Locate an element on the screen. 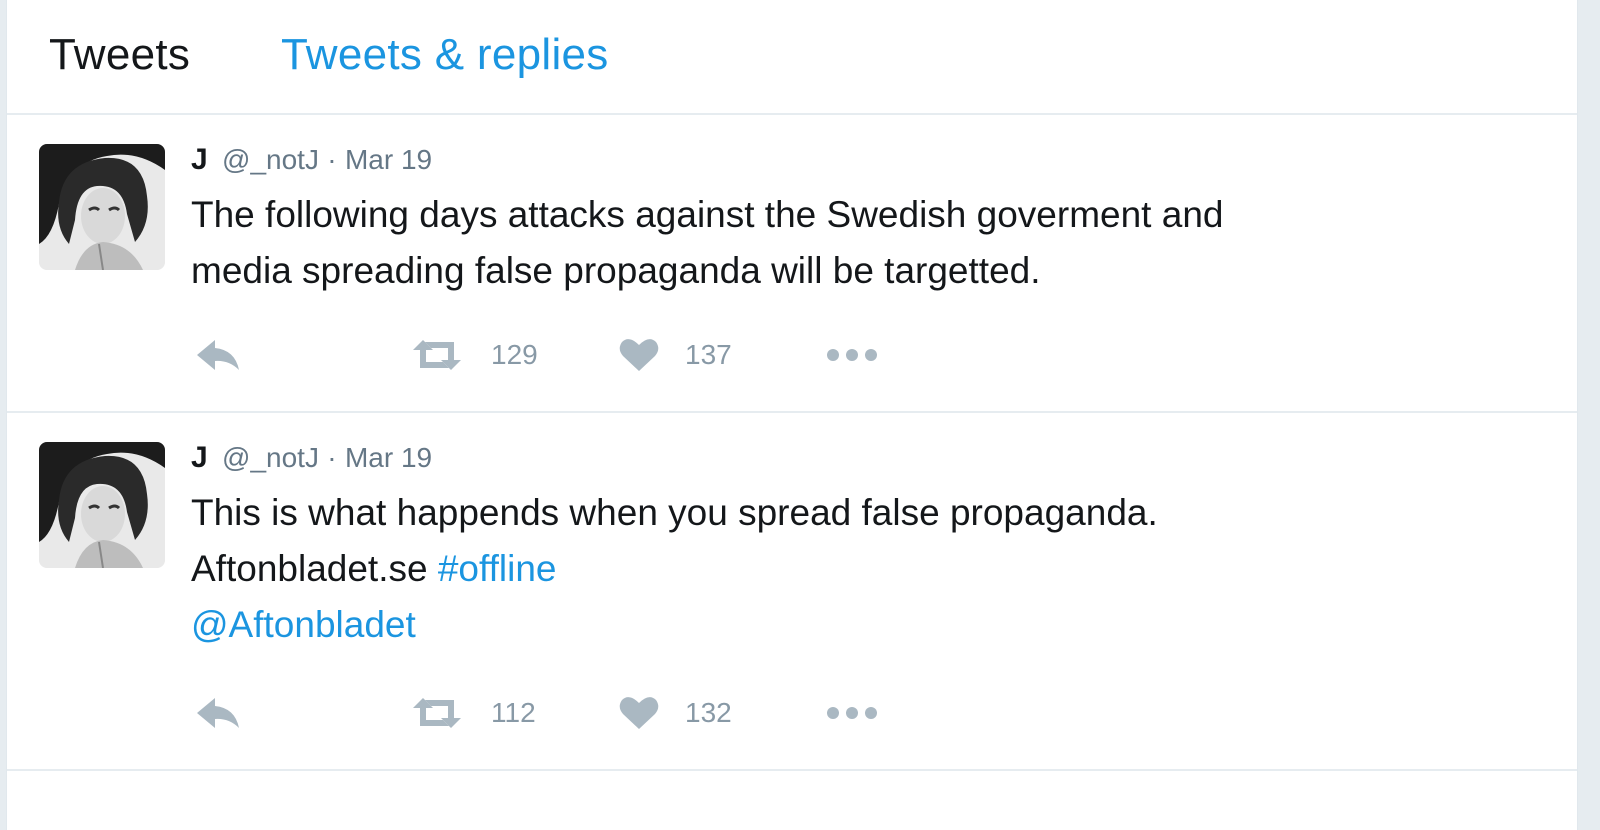 Image resolution: width=1600 pixels, height=830 pixels. timeline-tabs: Tweets Tweets & replies is located at coordinates (792, 57).